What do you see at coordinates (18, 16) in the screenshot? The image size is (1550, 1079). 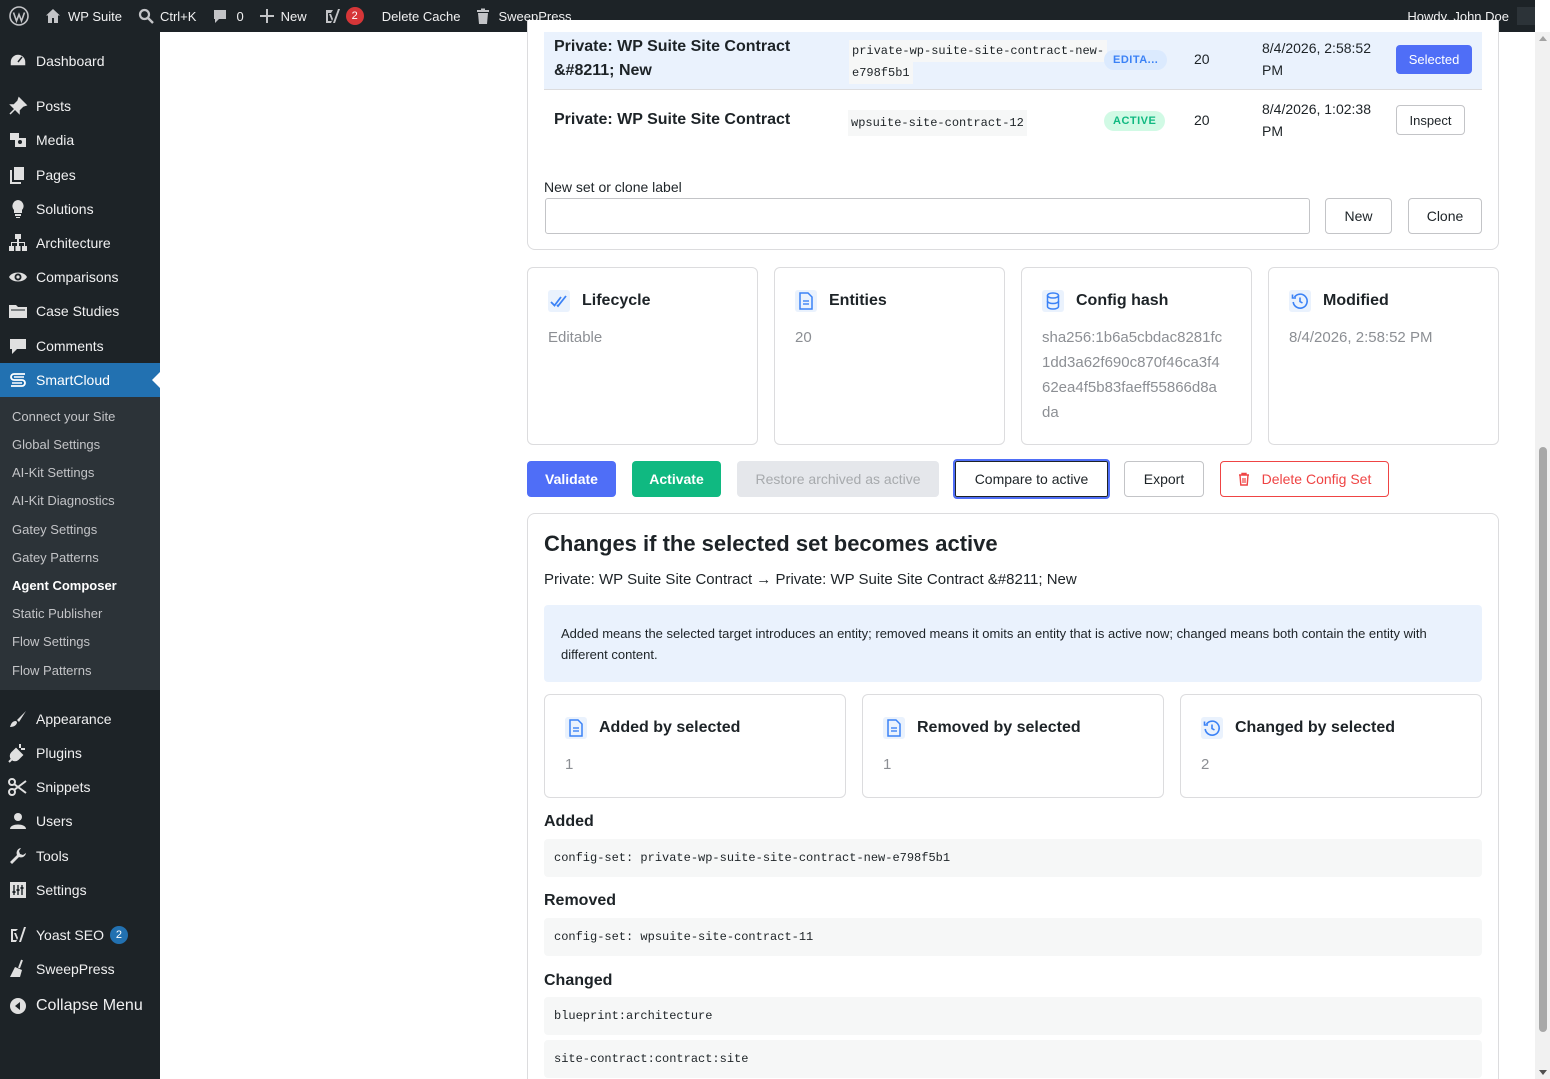 I see `wordpress-logo-icon` at bounding box center [18, 16].